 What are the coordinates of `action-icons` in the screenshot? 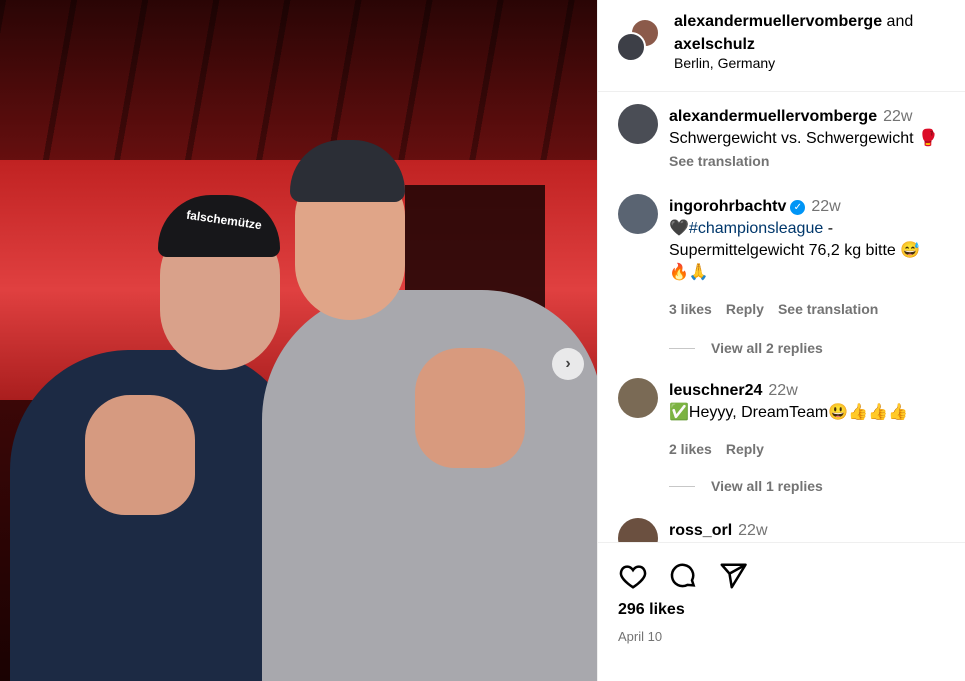 It's located at (683, 576).